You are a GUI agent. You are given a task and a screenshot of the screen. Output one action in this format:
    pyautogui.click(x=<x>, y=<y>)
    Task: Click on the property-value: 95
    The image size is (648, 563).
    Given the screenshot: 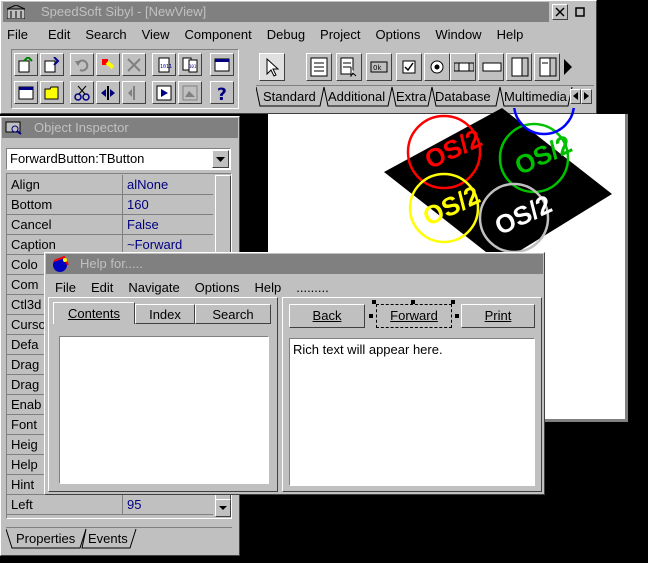 What is the action you would take?
    pyautogui.click(x=134, y=504)
    